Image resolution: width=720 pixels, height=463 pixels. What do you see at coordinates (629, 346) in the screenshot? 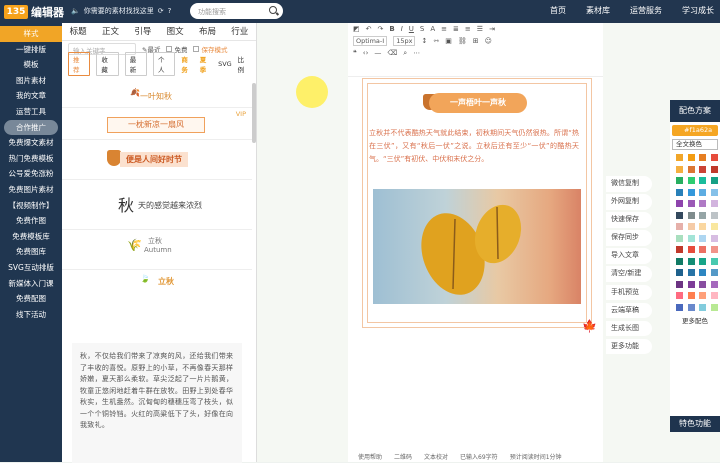
I see `more-functions-button: 更多功能` at bounding box center [629, 346].